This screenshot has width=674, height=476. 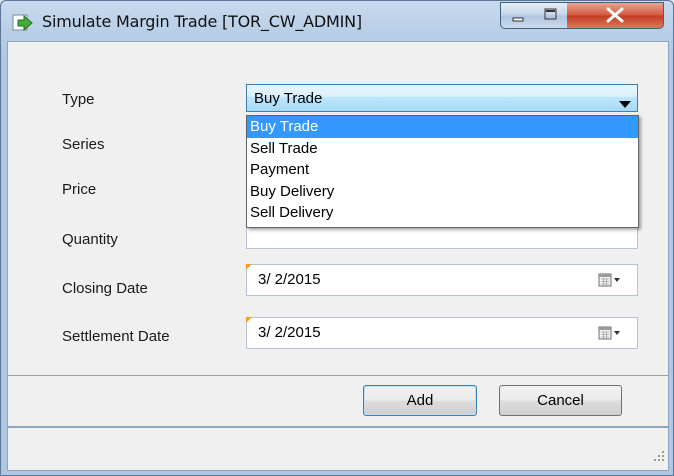 What do you see at coordinates (442, 192) in the screenshot?
I see `type-option-buy-delivery: Buy Delivery` at bounding box center [442, 192].